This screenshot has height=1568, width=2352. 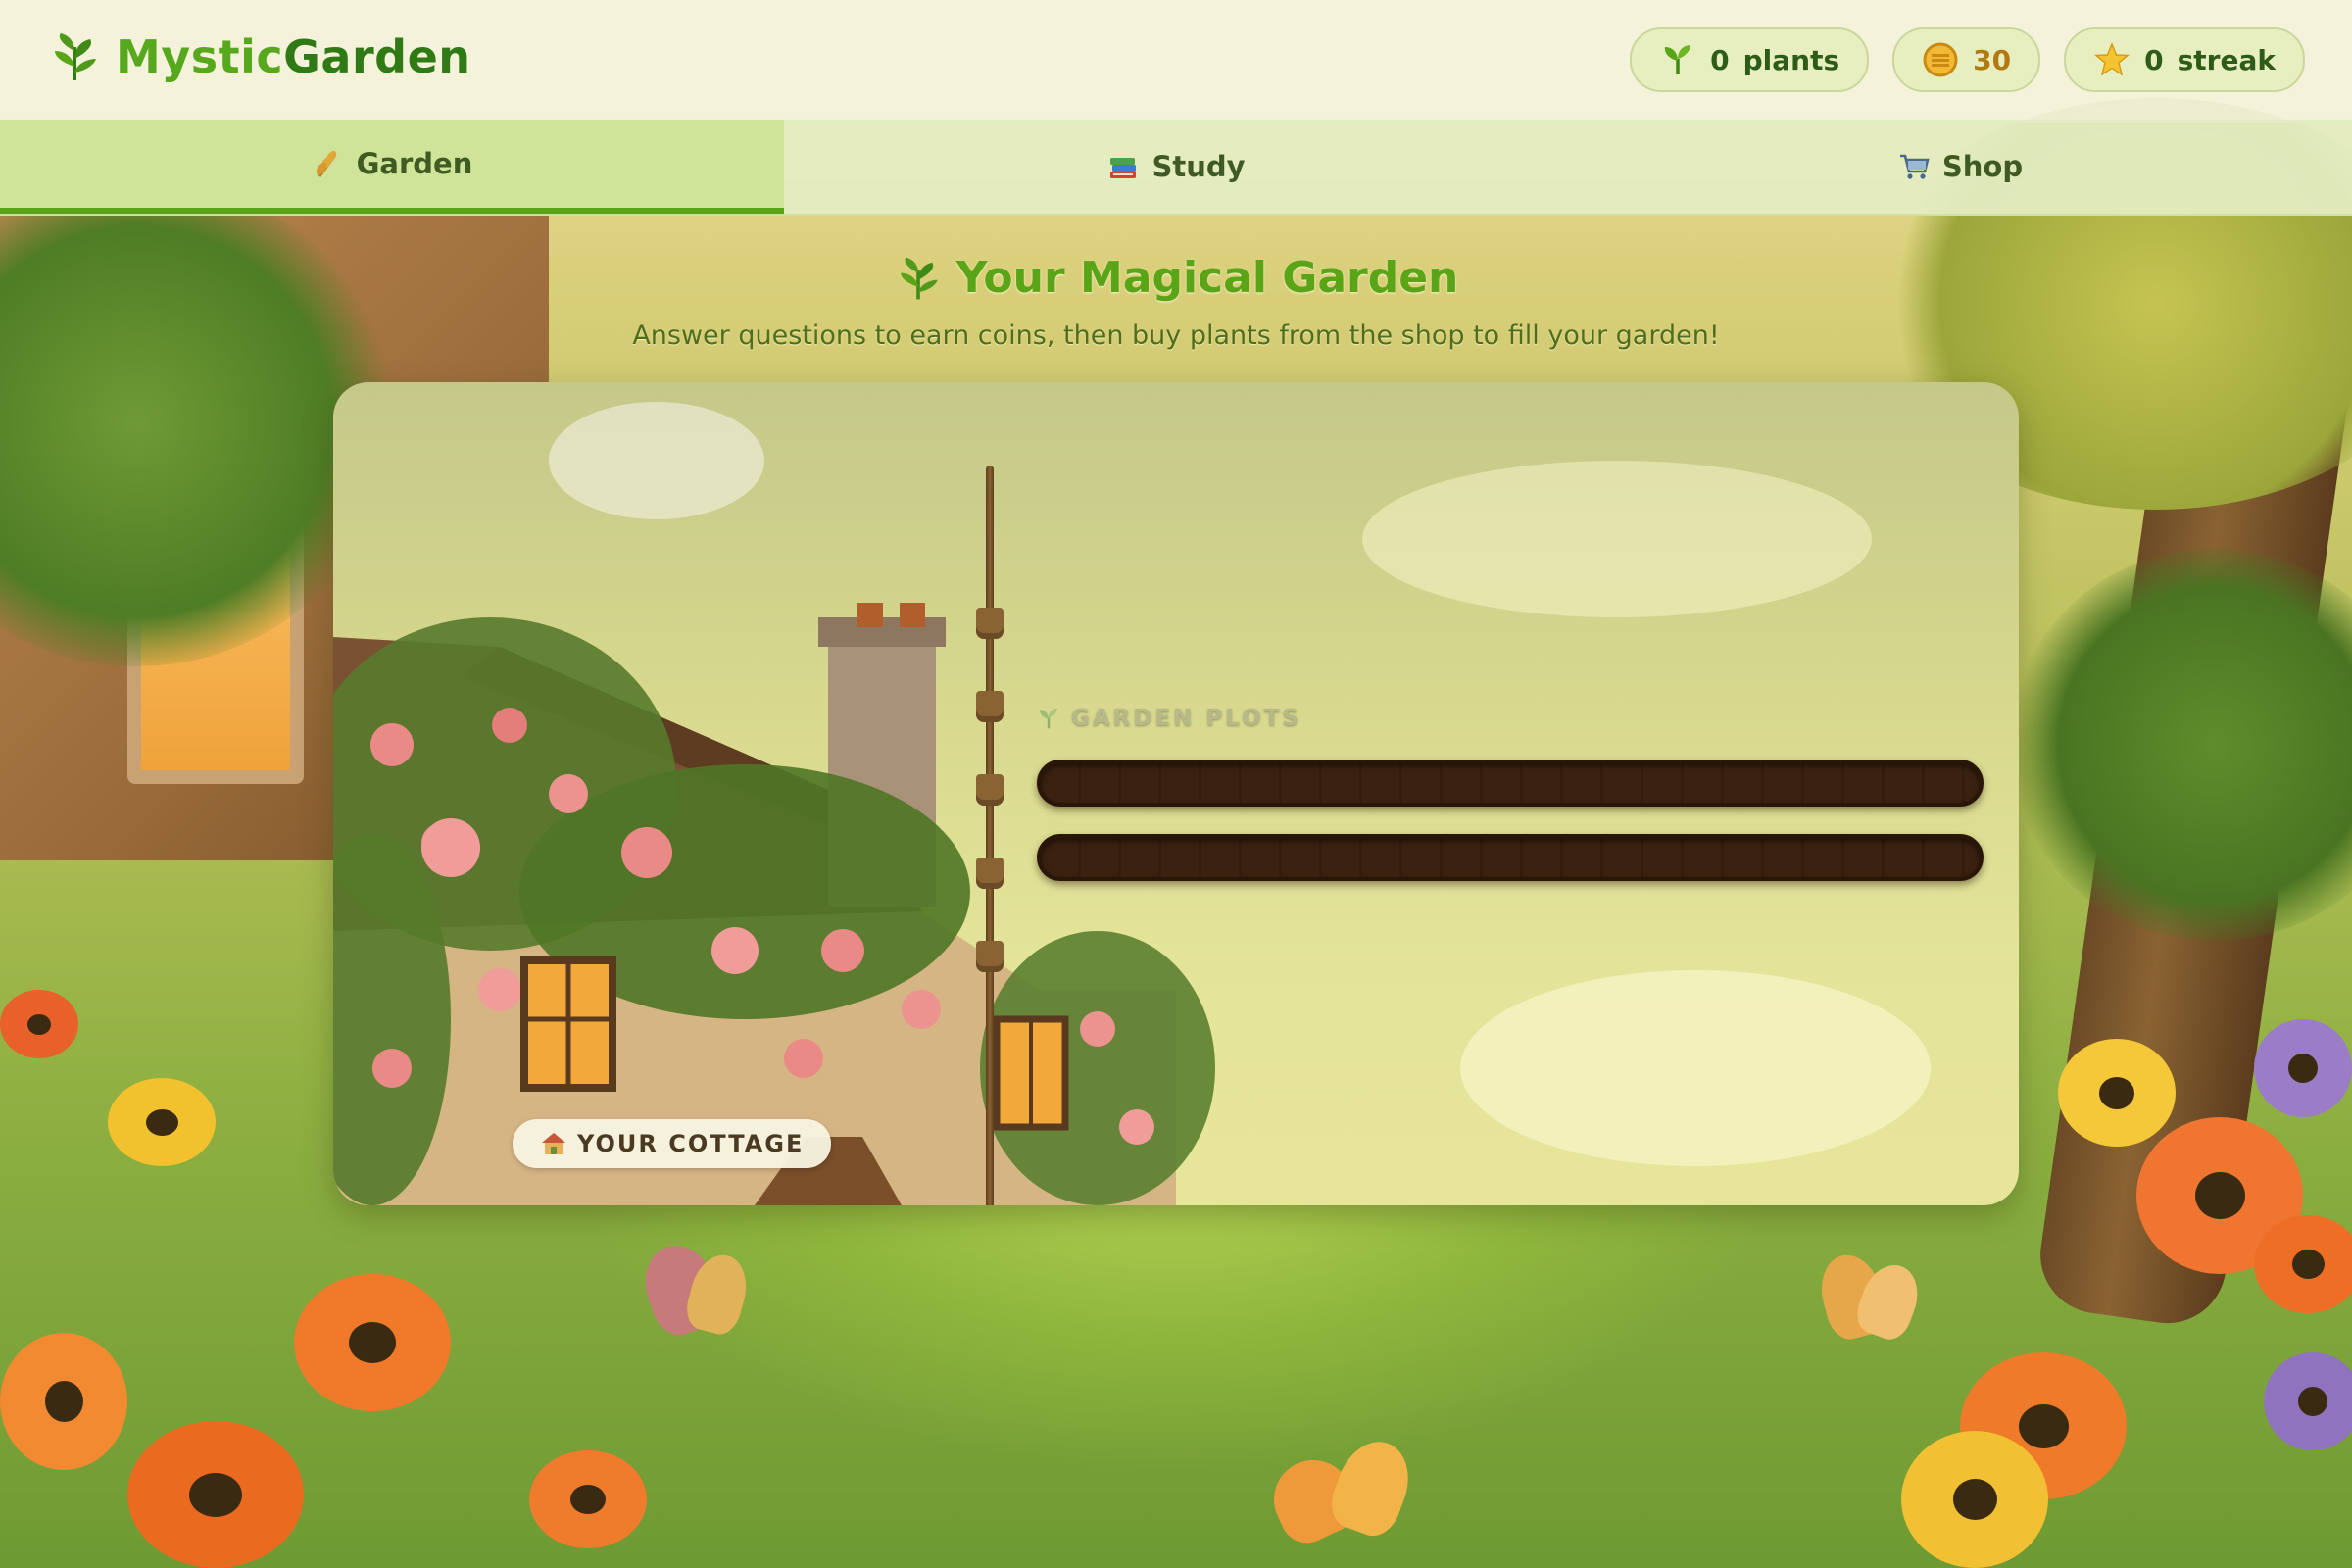 What do you see at coordinates (414, 163) in the screenshot?
I see `tab-garden-label: Garden` at bounding box center [414, 163].